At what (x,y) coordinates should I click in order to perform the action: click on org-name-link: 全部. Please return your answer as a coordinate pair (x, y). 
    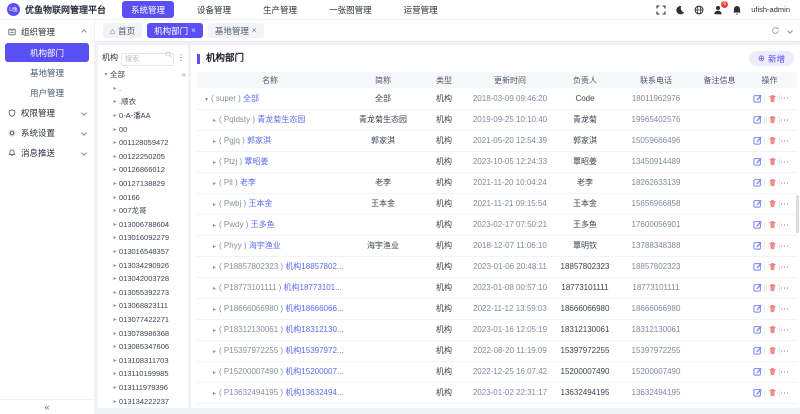
    Looking at the image, I should click on (251, 98).